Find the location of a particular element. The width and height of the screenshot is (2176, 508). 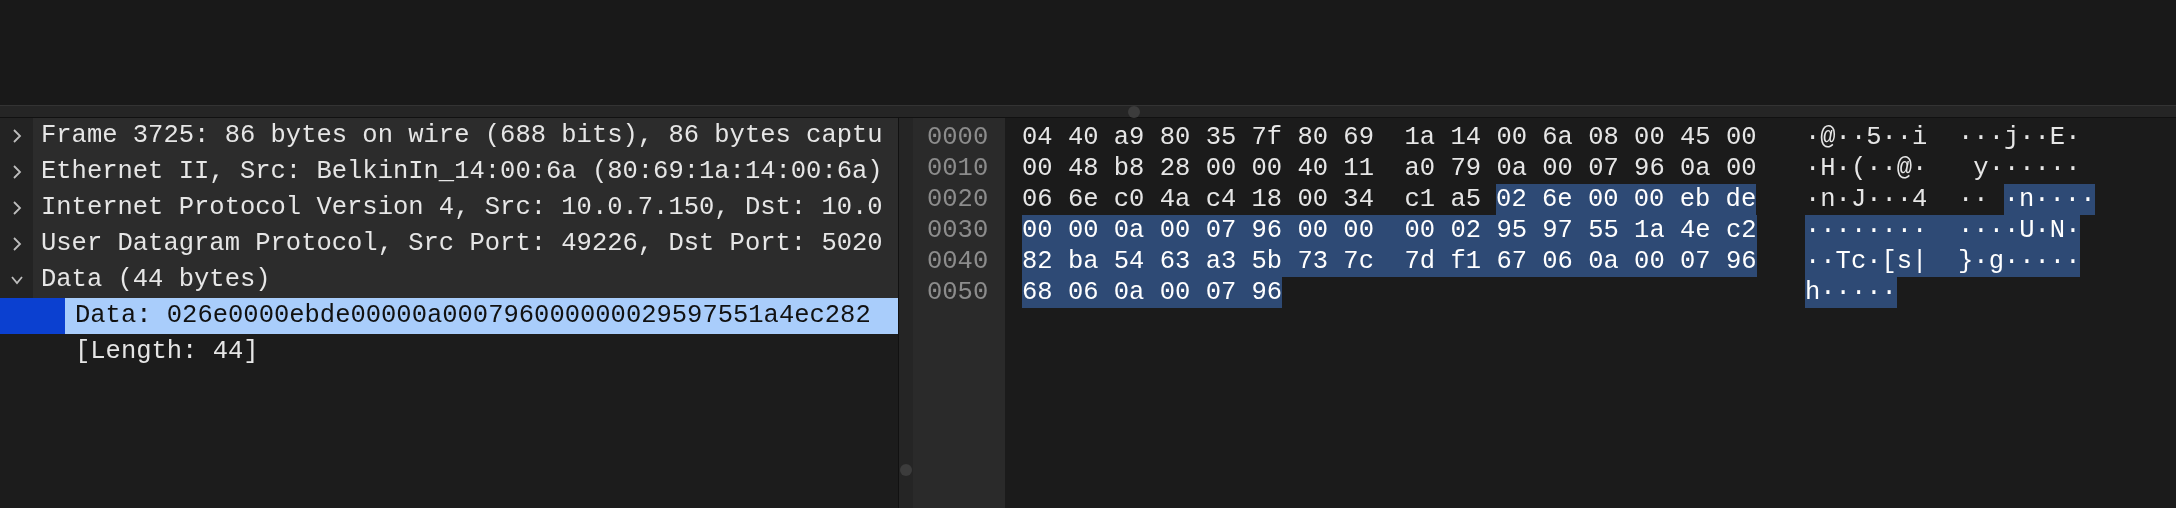

hex-bytes: 00 48 b8 28 00 00 40 11 a0 79 0a 00 07 96 0a 00 is located at coordinates (1389, 168).